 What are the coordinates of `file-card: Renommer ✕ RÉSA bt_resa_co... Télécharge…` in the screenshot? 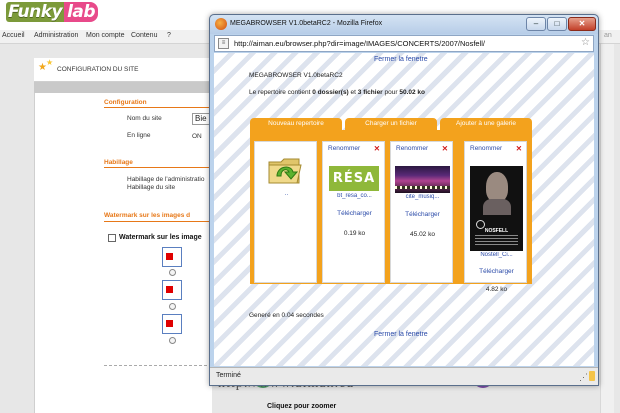 It's located at (353, 212).